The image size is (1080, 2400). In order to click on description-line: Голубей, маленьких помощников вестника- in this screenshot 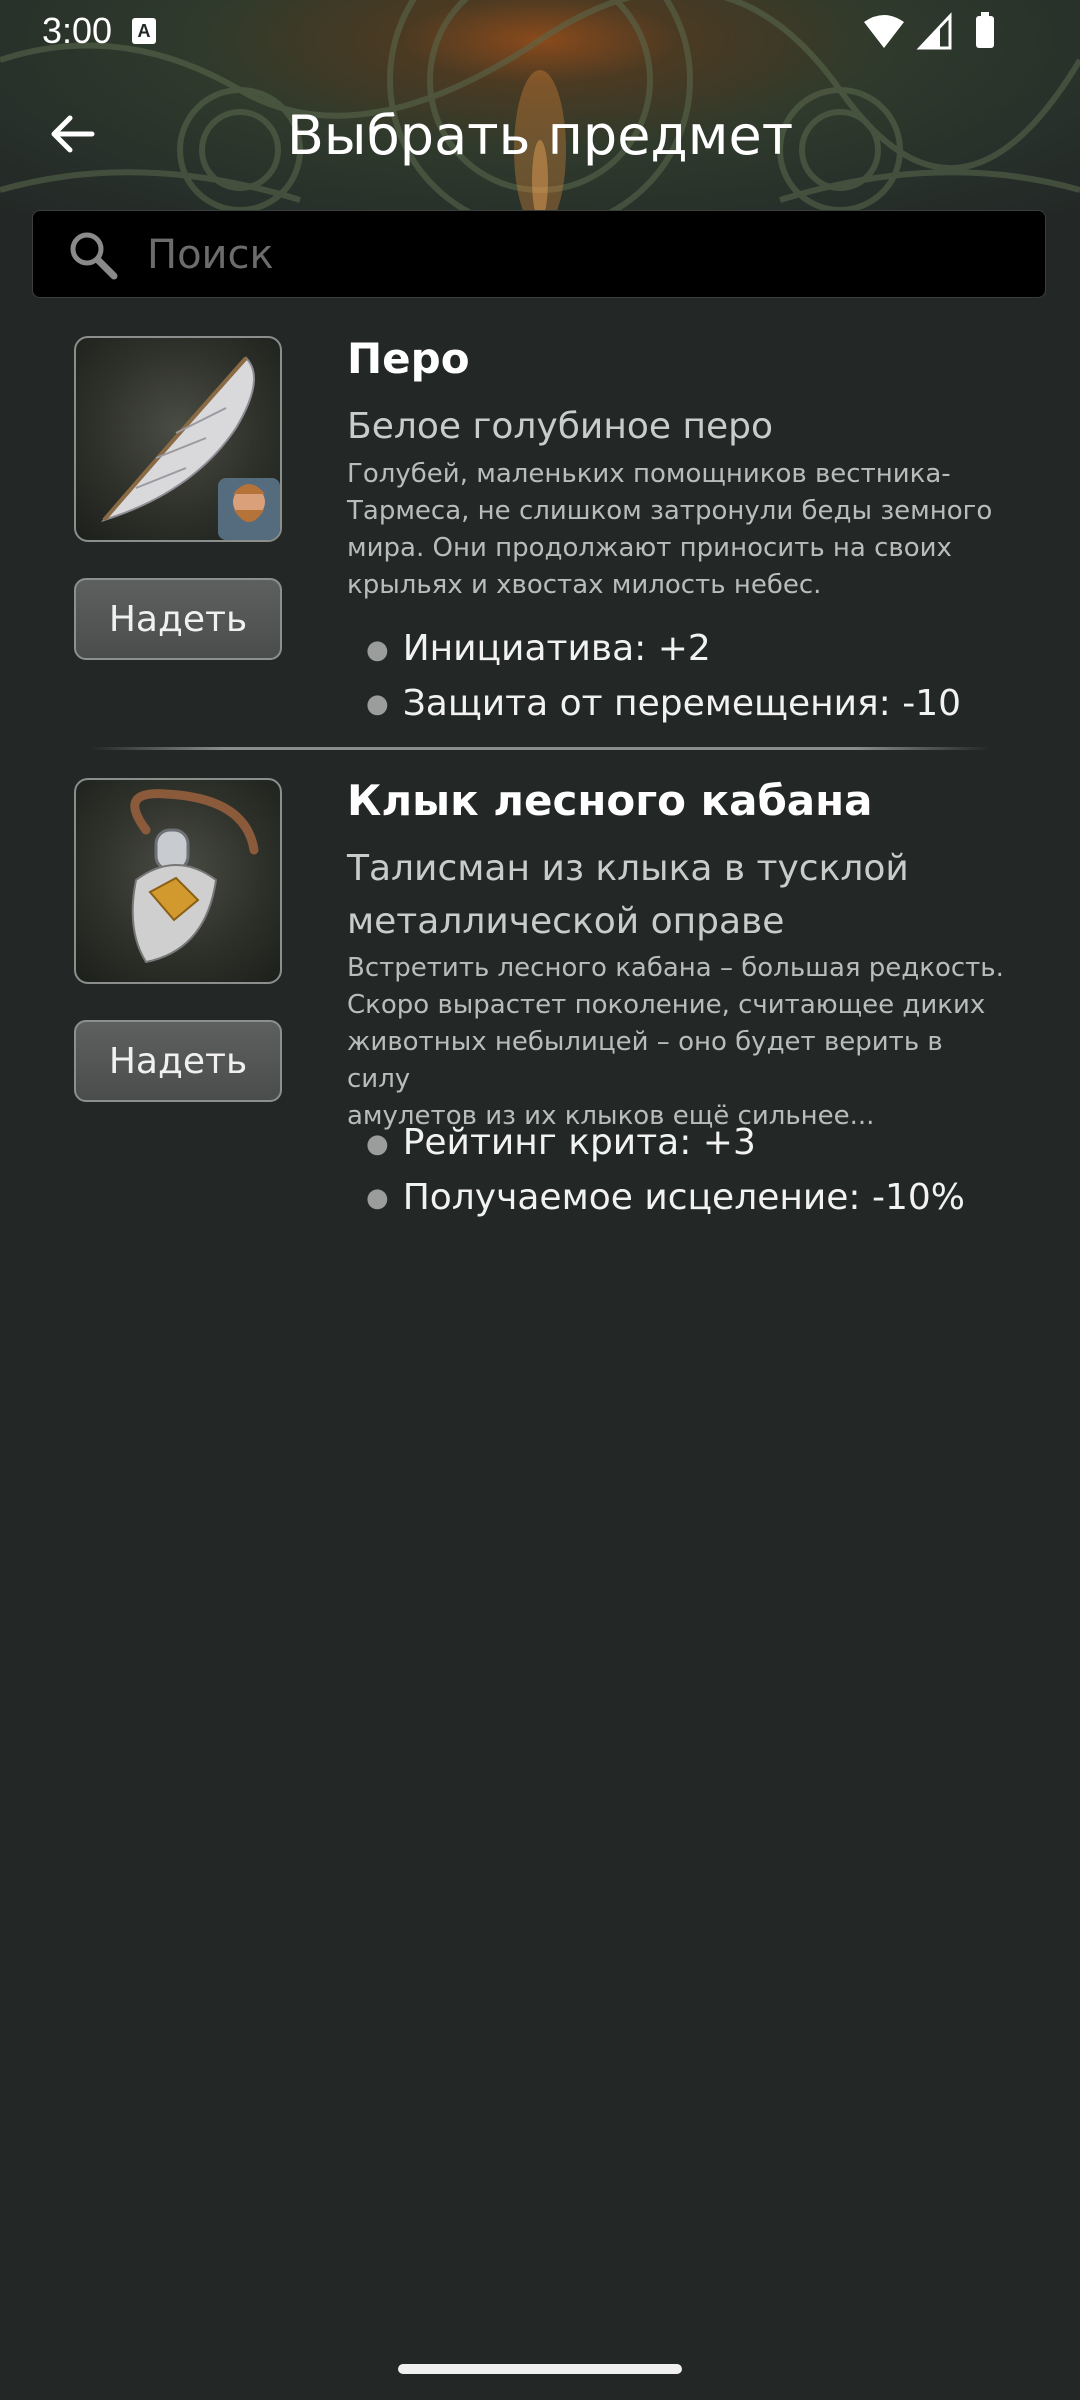, I will do `click(649, 474)`.